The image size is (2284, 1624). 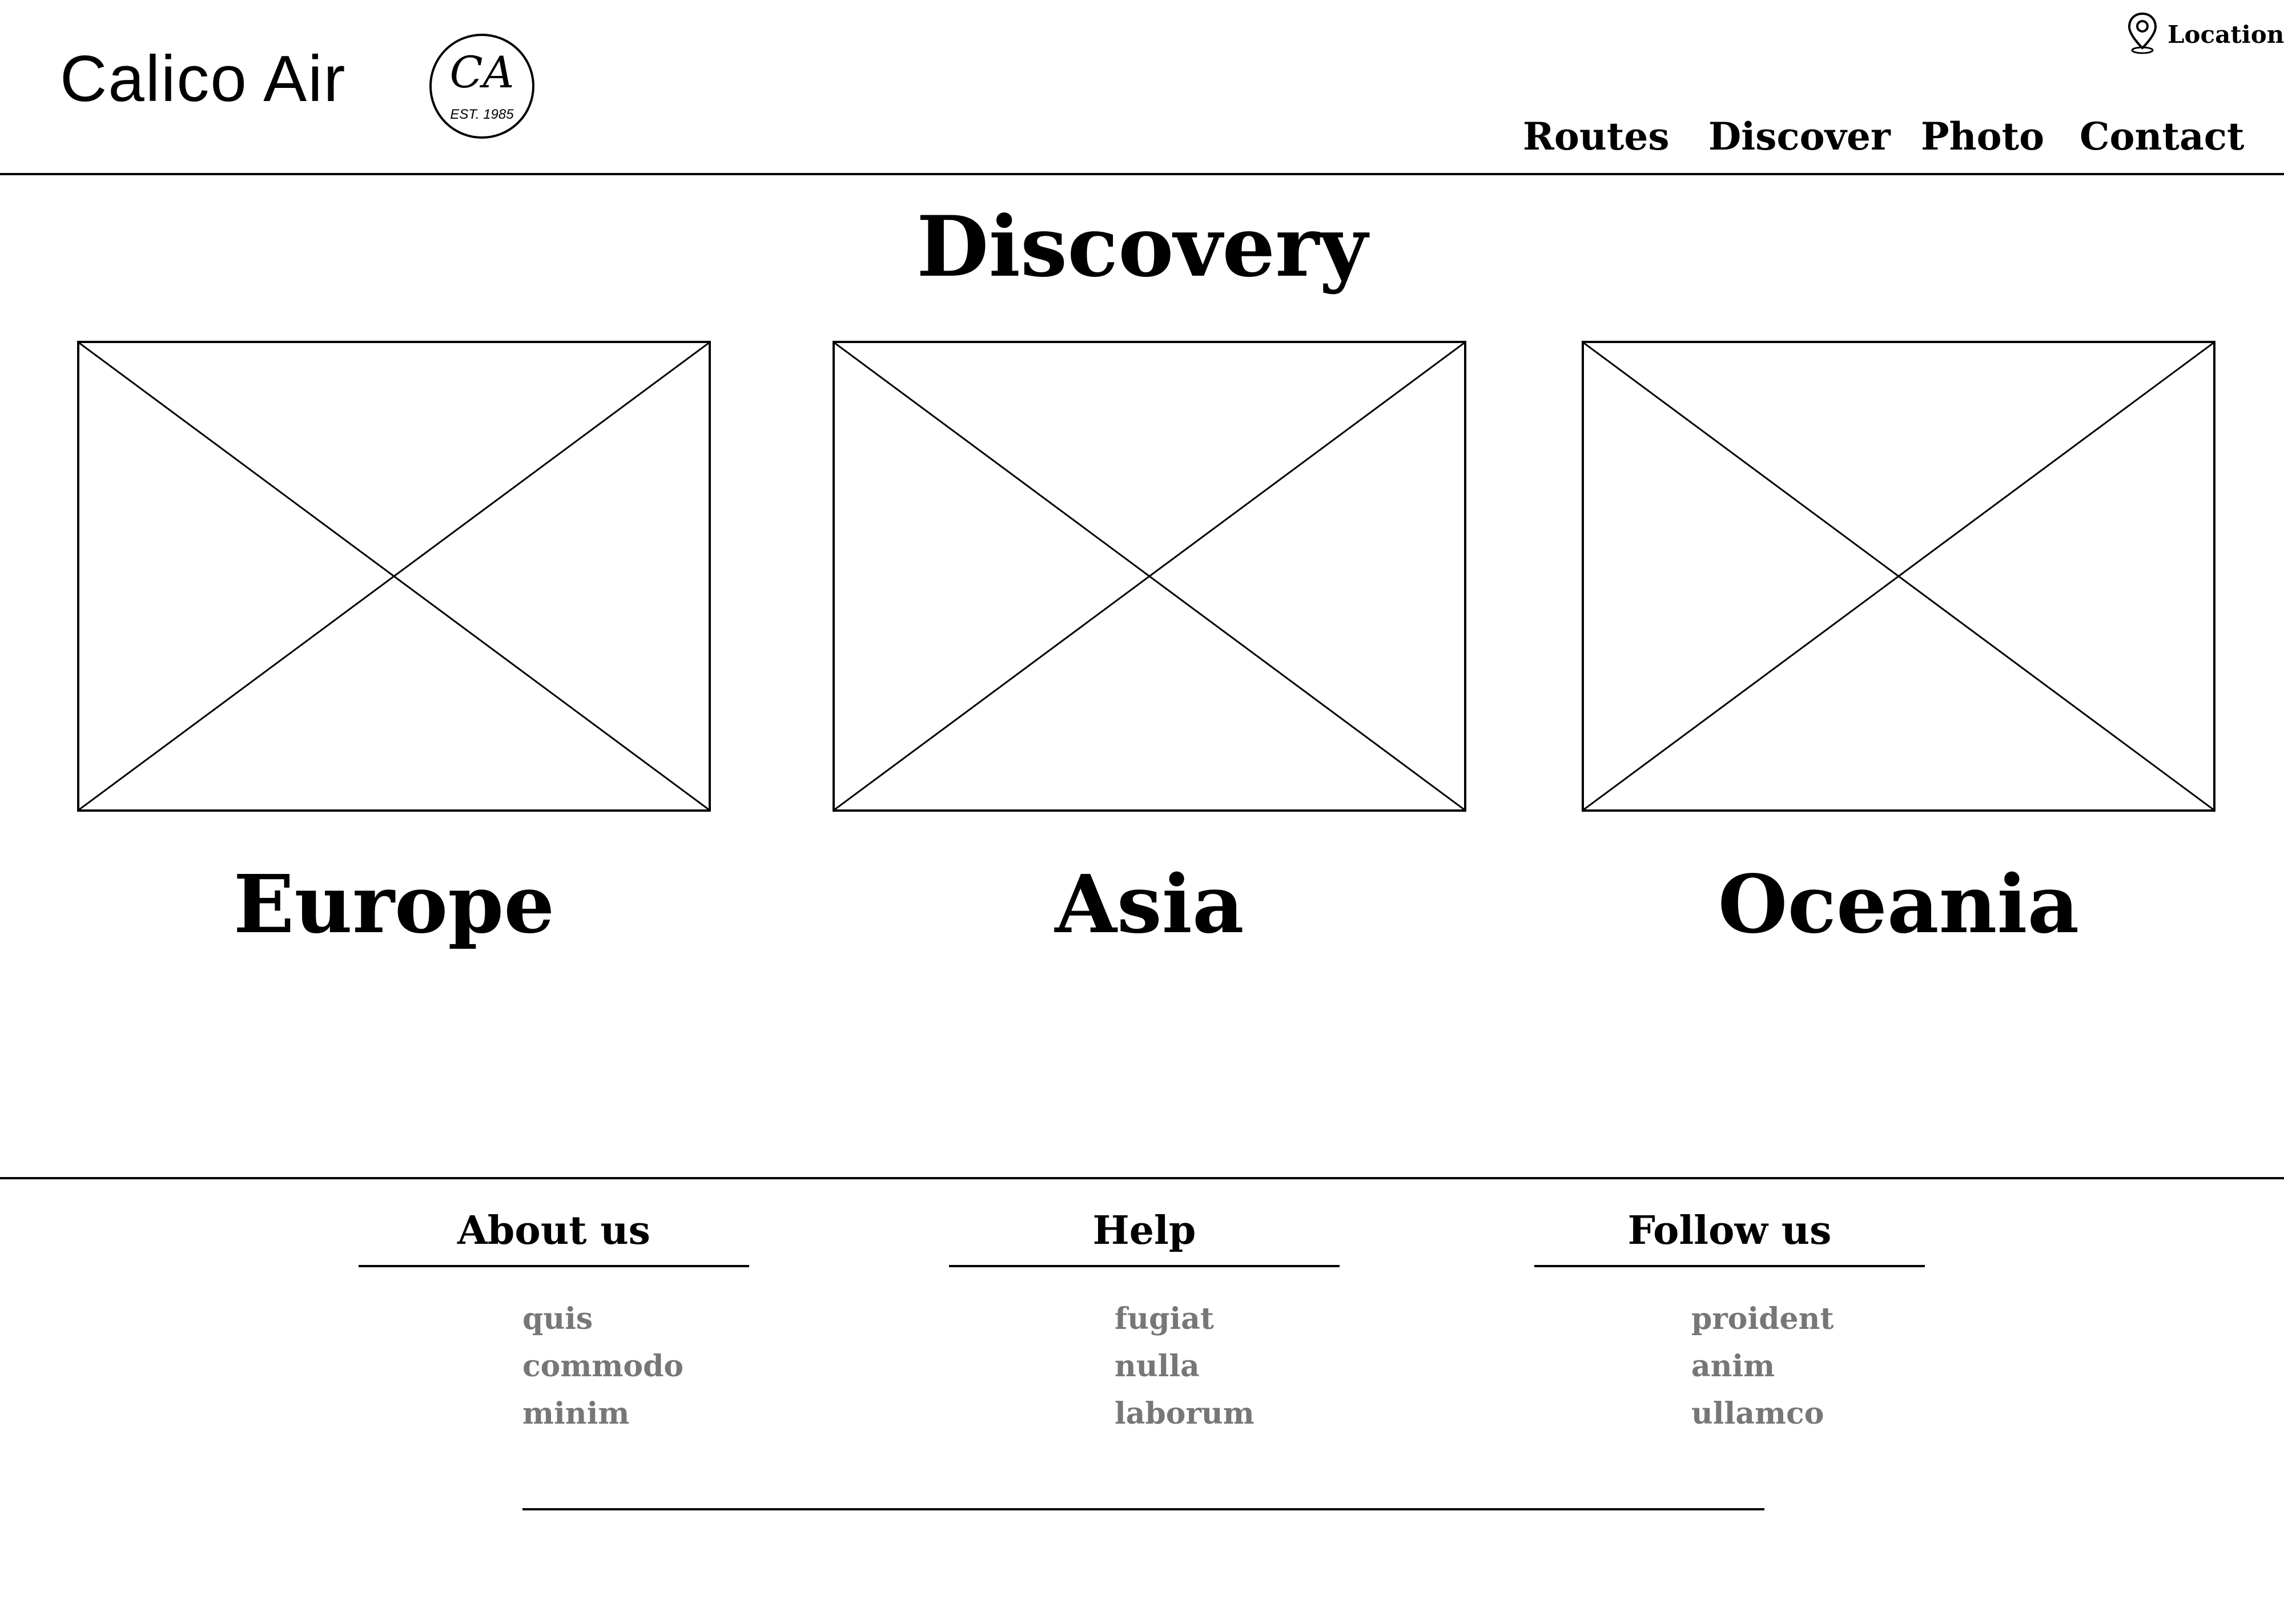 What do you see at coordinates (203, 80) in the screenshot?
I see `brand-name: Calico Air` at bounding box center [203, 80].